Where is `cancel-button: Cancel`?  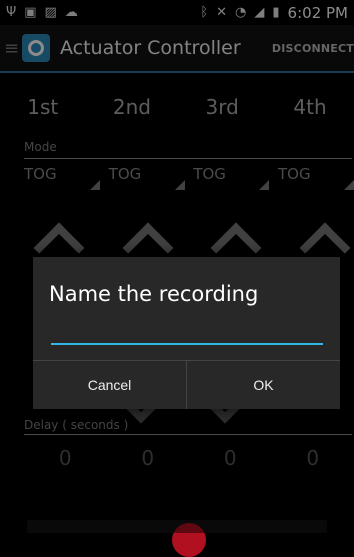
cancel-button: Cancel is located at coordinates (109, 385).